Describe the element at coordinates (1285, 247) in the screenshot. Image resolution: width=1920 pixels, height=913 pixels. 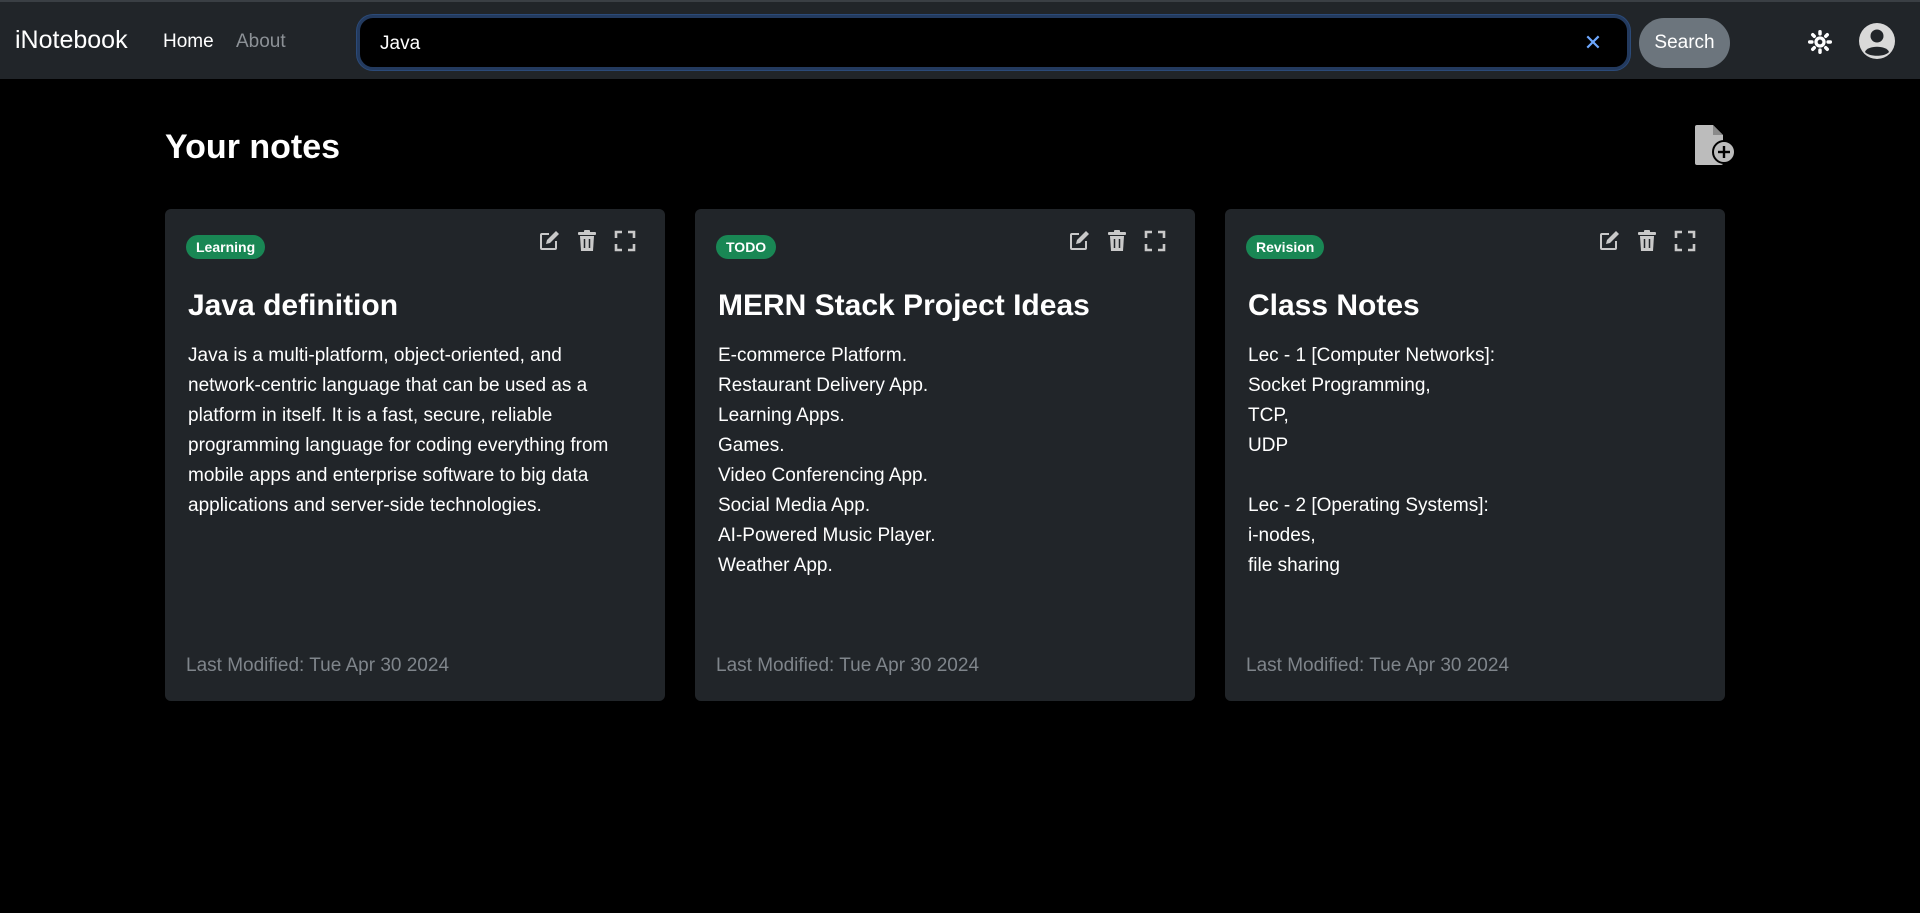
I see `note-tag-badge: Revision` at that location.